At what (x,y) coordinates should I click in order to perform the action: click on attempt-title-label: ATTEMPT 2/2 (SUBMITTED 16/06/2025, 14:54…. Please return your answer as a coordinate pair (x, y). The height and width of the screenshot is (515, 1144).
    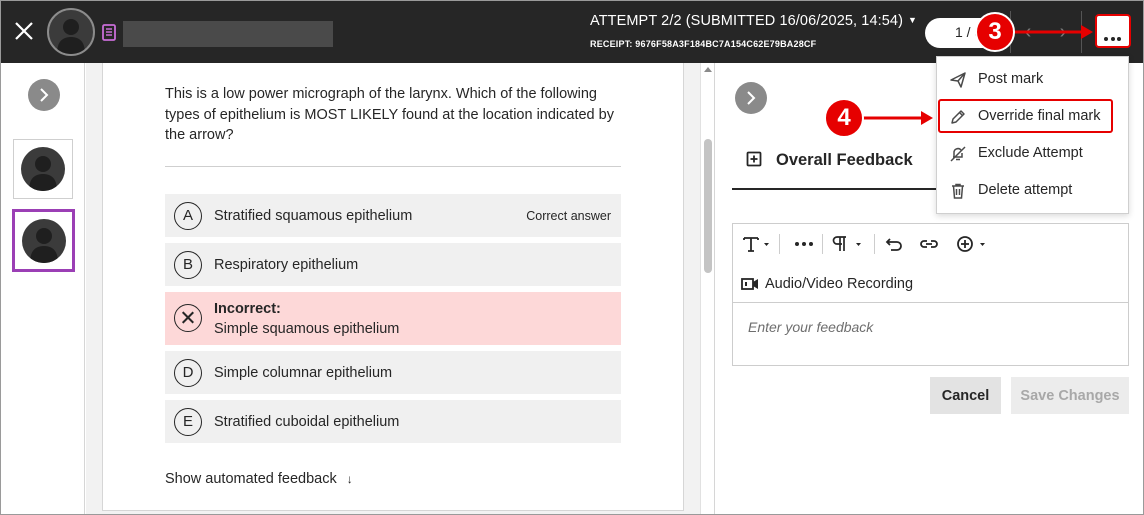
    Looking at the image, I should click on (747, 21).